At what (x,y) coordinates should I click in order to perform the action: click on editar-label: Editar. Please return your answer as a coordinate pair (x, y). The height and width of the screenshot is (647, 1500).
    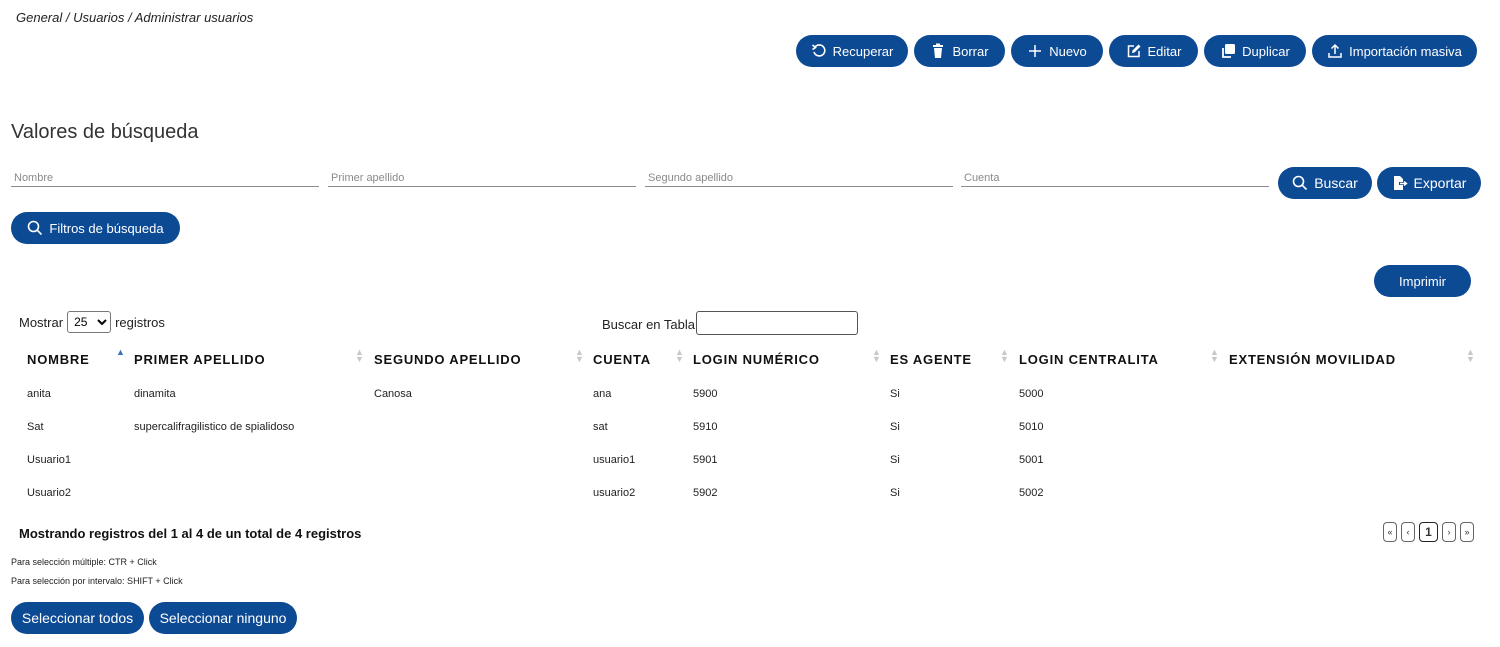
    Looking at the image, I should click on (1164, 51).